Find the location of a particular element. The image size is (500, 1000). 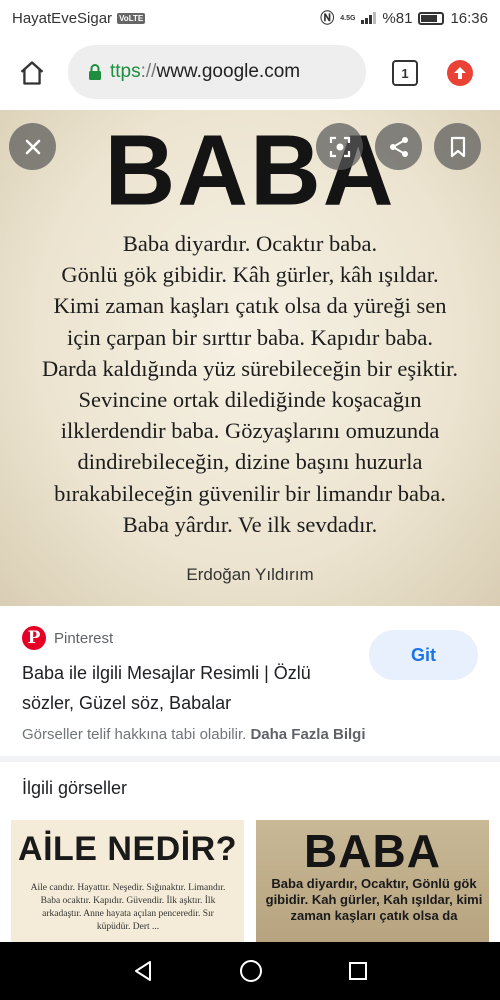

home-button is located at coordinates (32, 73).